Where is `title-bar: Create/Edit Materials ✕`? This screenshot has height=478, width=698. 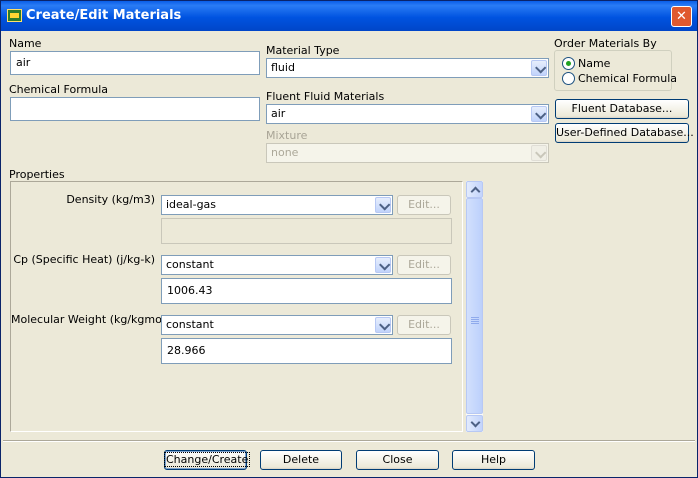
title-bar: Create/Edit Materials ✕ is located at coordinates (349, 16).